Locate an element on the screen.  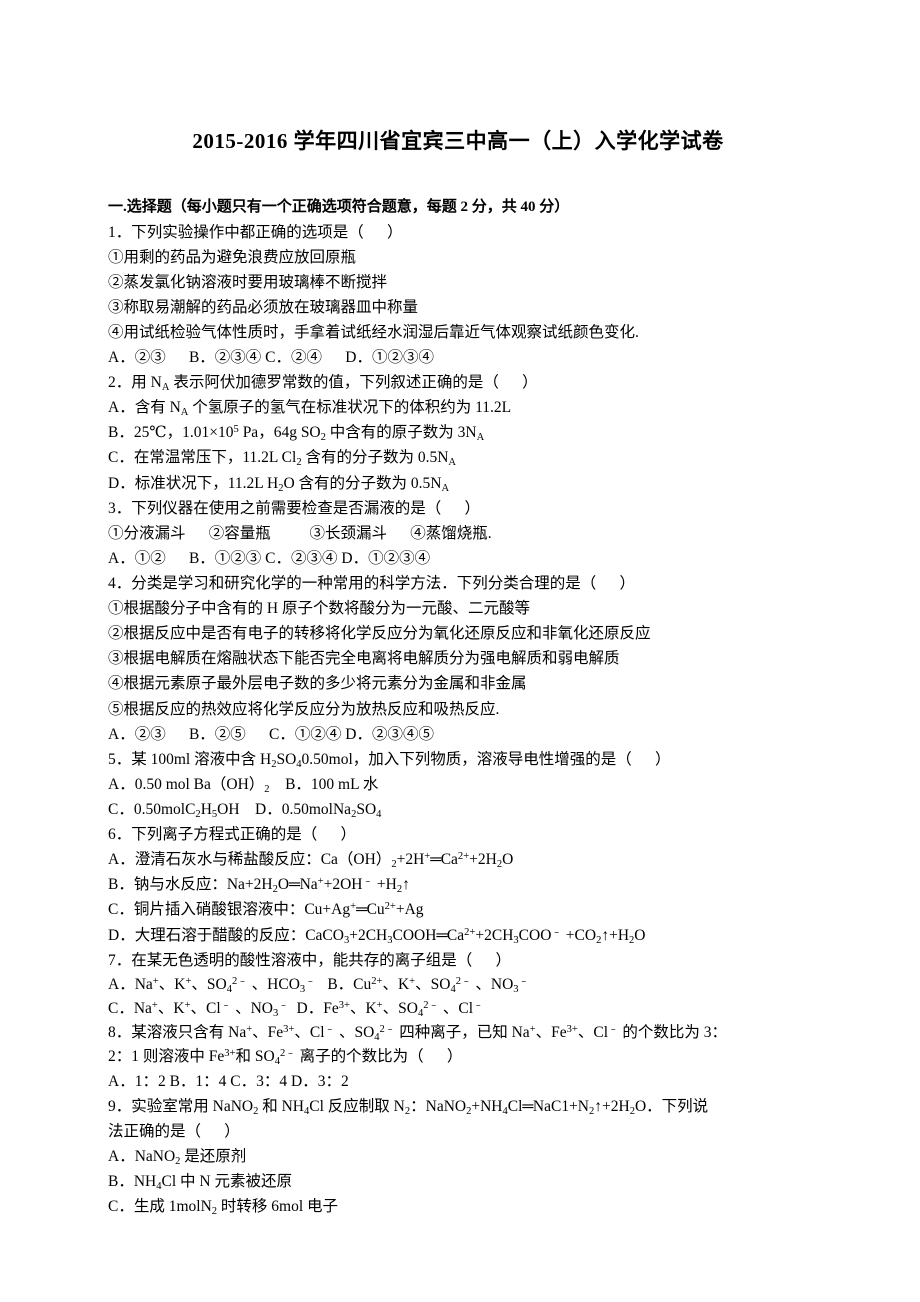
question-1-item-1: ①用剩的药品为避免浪费应放回原瓶 is located at coordinates (232, 257).